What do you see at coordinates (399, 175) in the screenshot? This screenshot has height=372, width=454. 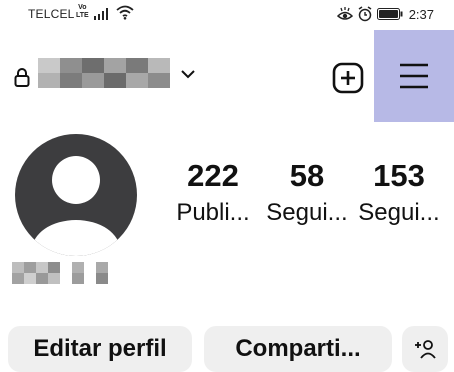 I see `following-count: 153` at bounding box center [399, 175].